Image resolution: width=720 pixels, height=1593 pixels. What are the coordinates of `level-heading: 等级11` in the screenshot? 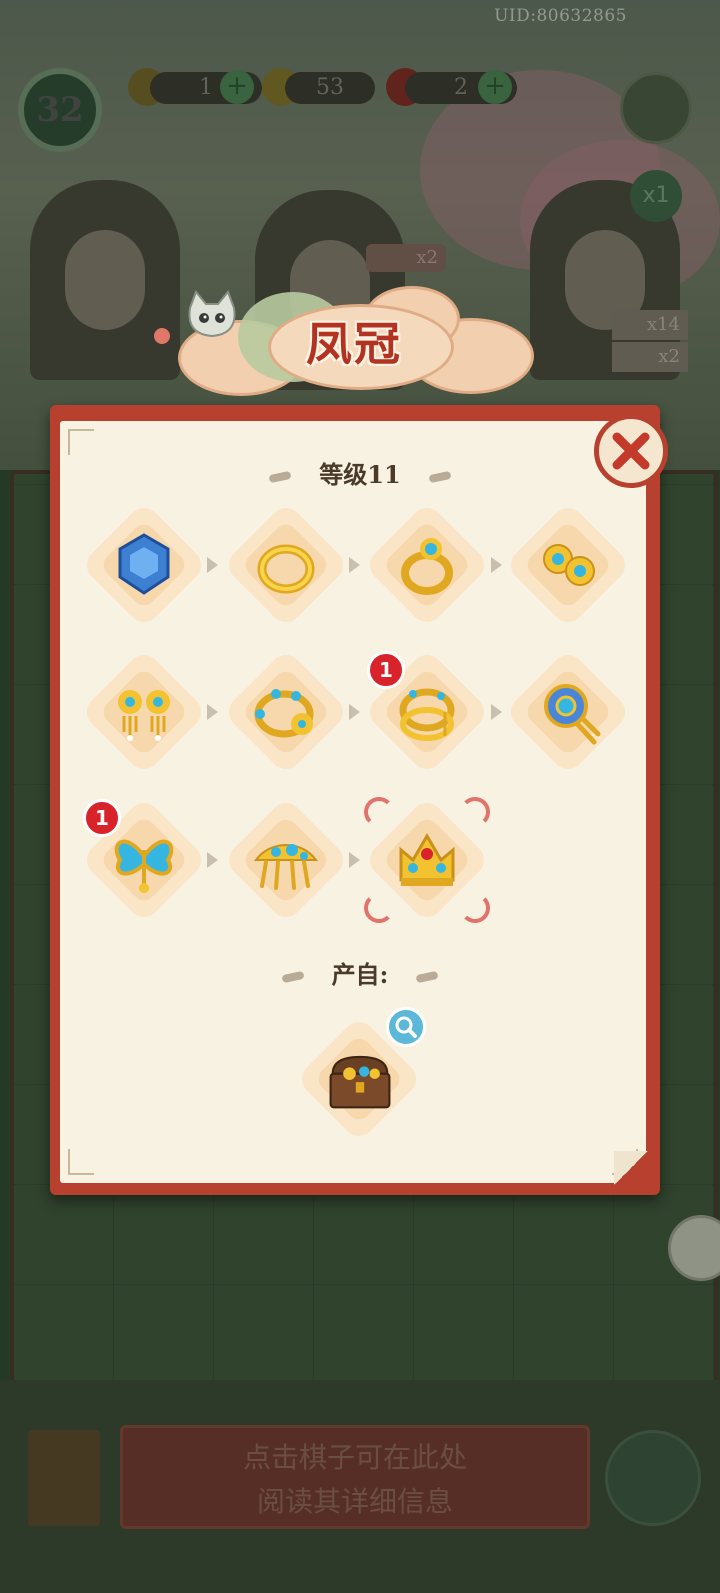 It's located at (360, 472).